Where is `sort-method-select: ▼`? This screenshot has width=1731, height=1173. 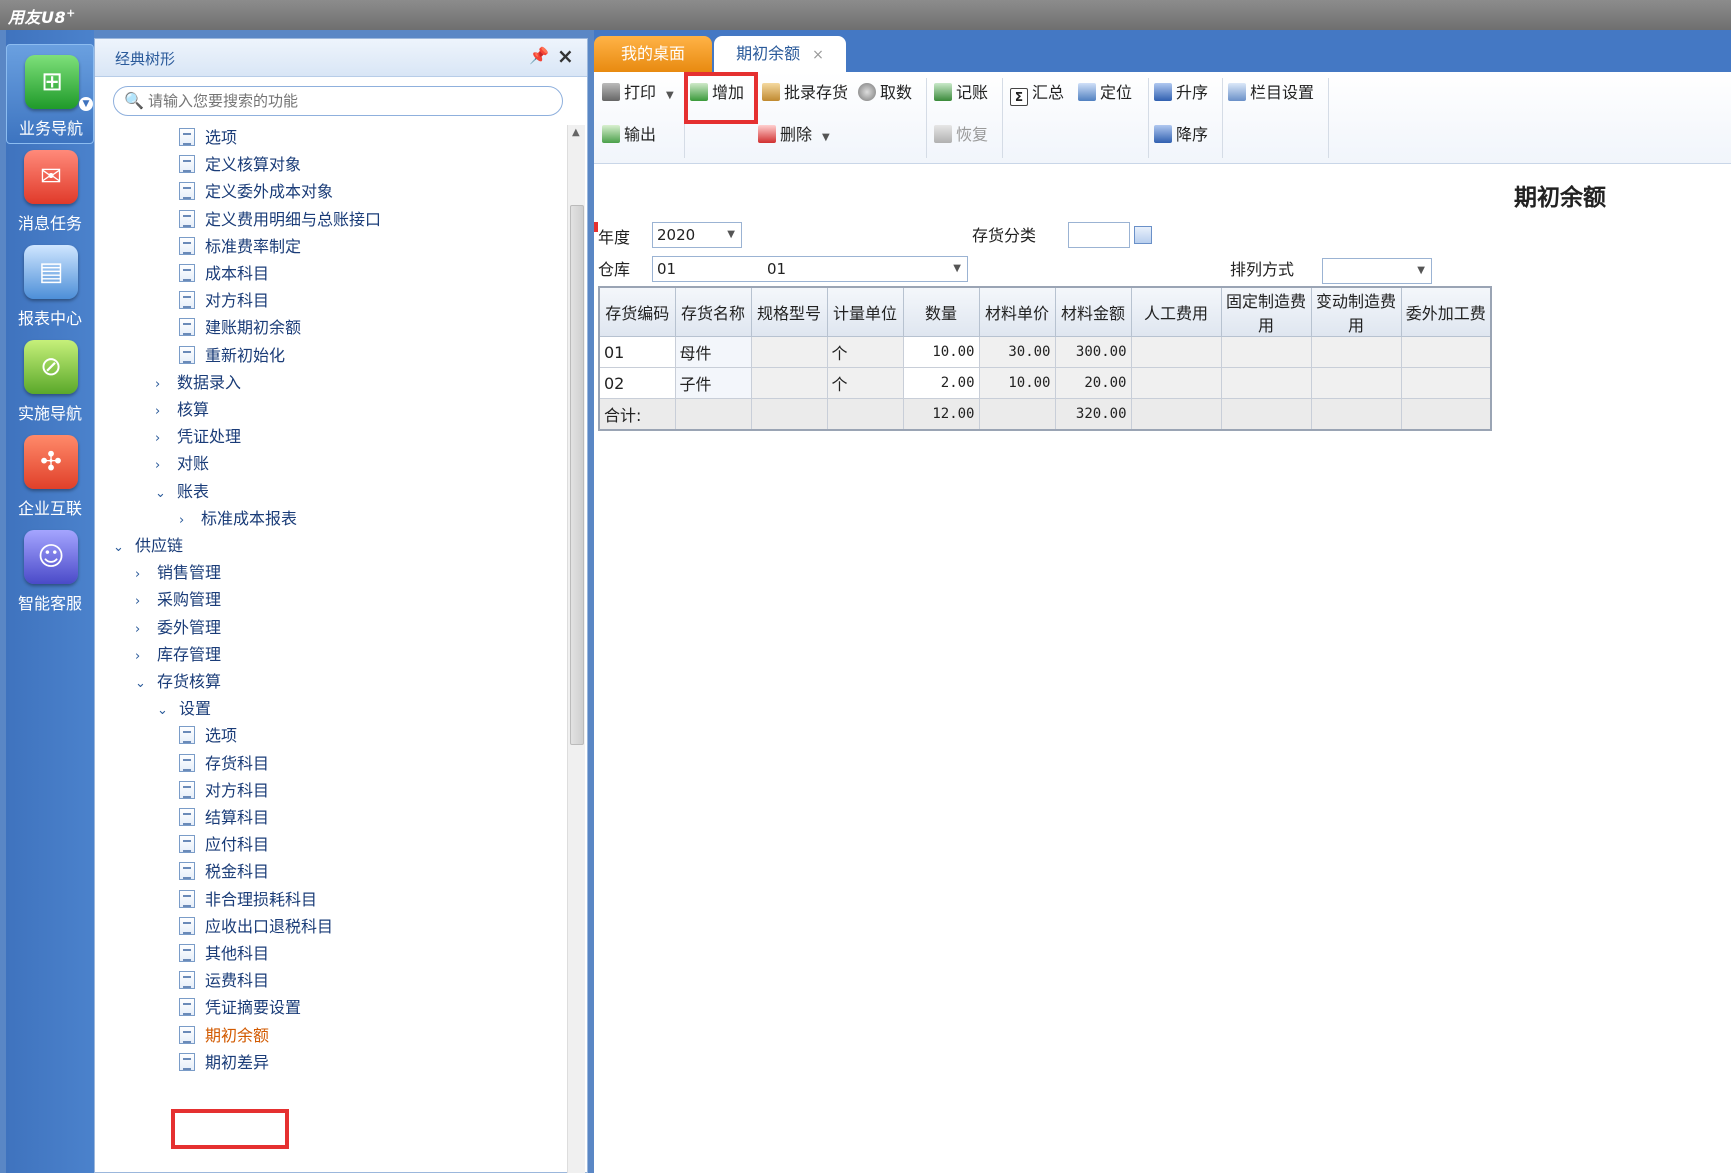 sort-method-select: ▼ is located at coordinates (1377, 271).